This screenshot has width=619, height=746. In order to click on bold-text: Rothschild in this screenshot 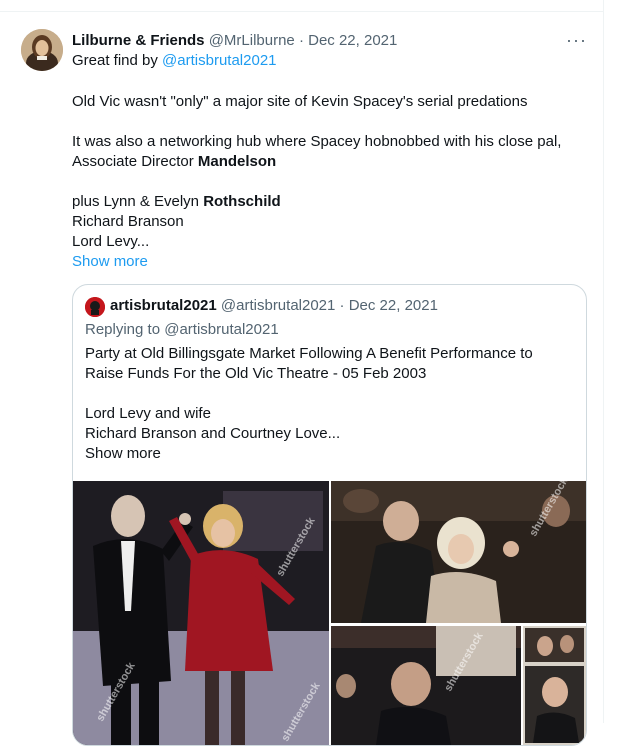, I will do `click(242, 201)`.